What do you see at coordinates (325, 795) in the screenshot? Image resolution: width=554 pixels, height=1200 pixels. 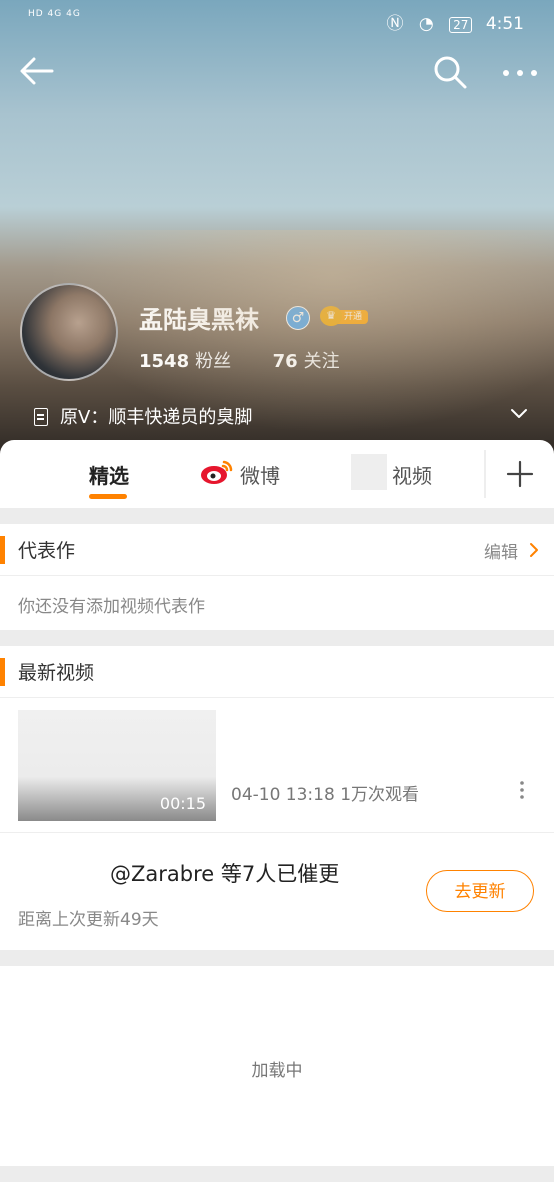 I see `video-meta: 04-10 13:18 1万次观看` at bounding box center [325, 795].